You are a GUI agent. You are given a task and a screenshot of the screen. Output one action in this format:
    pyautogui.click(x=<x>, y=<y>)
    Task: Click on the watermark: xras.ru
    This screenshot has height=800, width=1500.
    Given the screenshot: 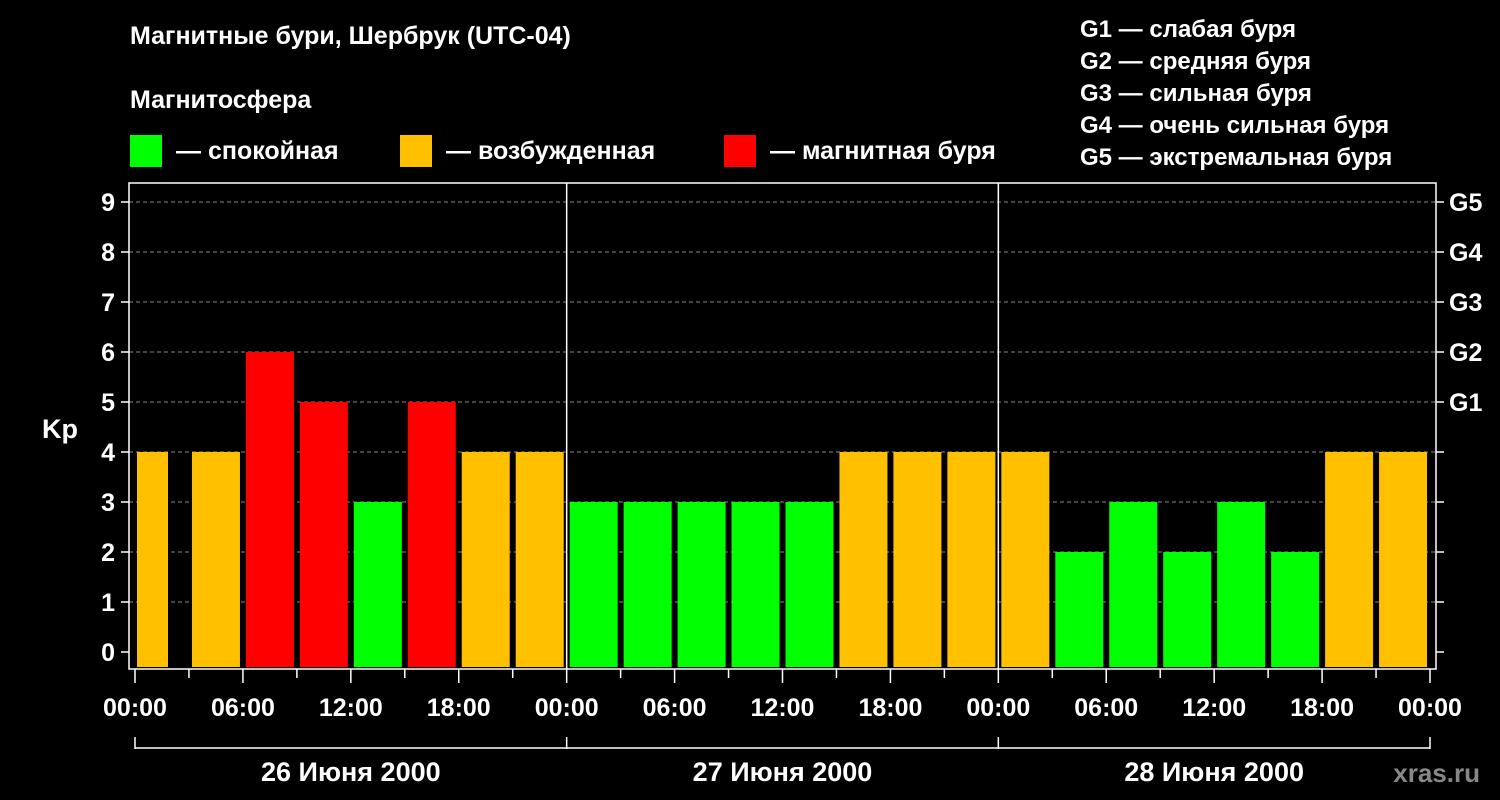 What is the action you would take?
    pyautogui.click(x=1436, y=773)
    